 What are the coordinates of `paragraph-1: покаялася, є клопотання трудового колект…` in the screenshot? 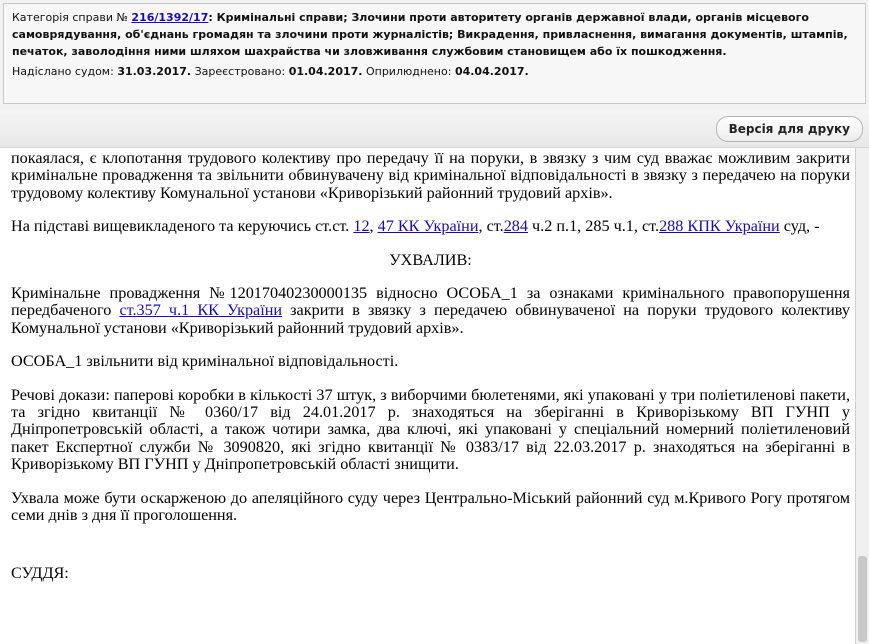 It's located at (430, 175).